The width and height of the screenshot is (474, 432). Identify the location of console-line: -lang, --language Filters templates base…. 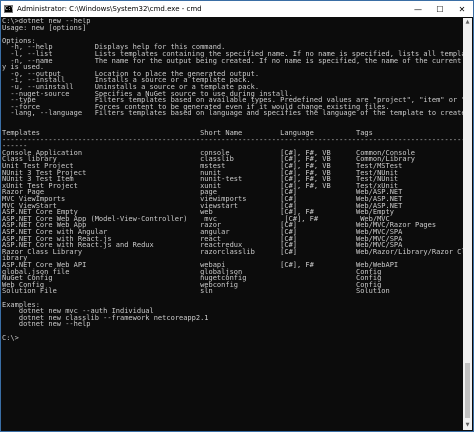
(232, 113).